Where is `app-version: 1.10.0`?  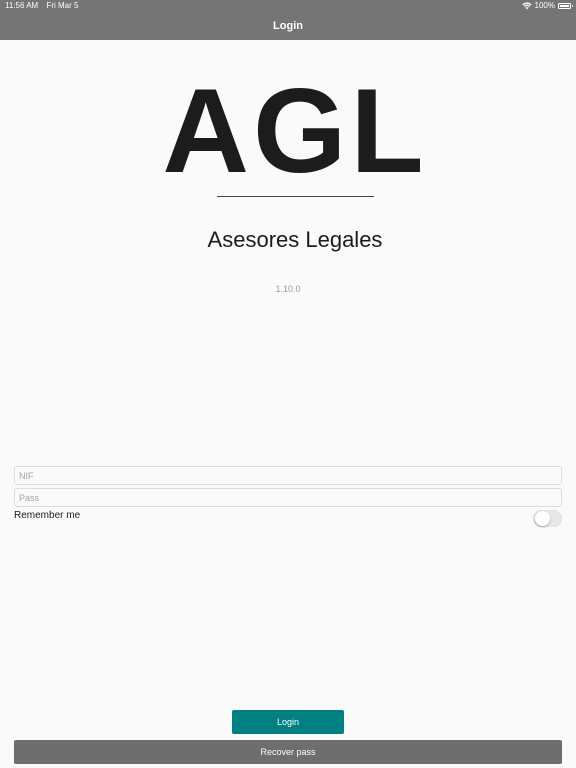 app-version: 1.10.0 is located at coordinates (288, 289).